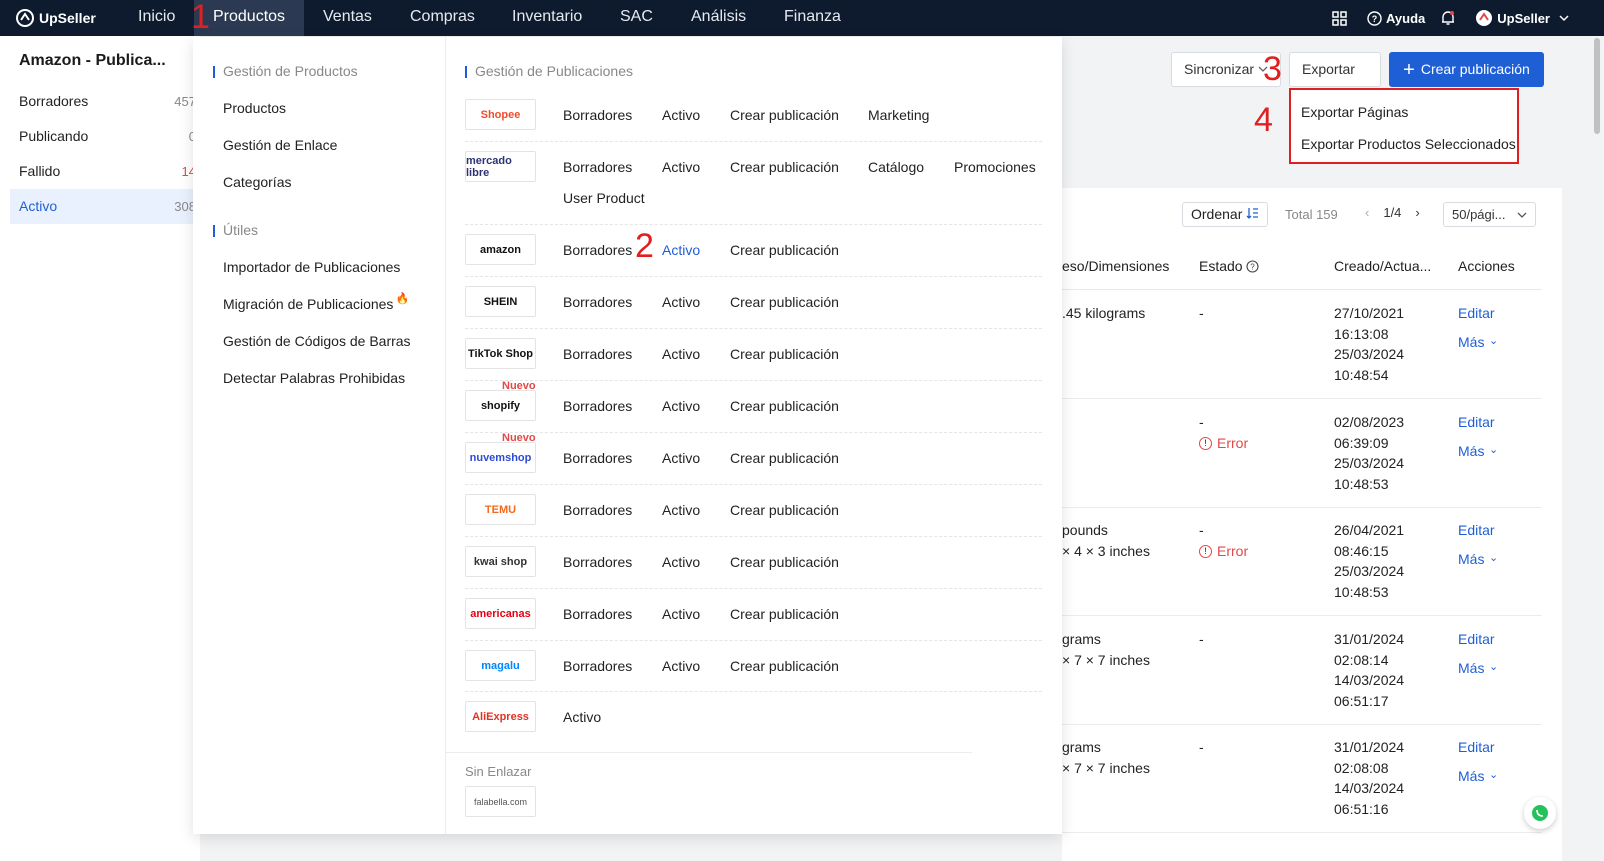  What do you see at coordinates (500, 665) in the screenshot?
I see `platform-logo-magalu: magalu` at bounding box center [500, 665].